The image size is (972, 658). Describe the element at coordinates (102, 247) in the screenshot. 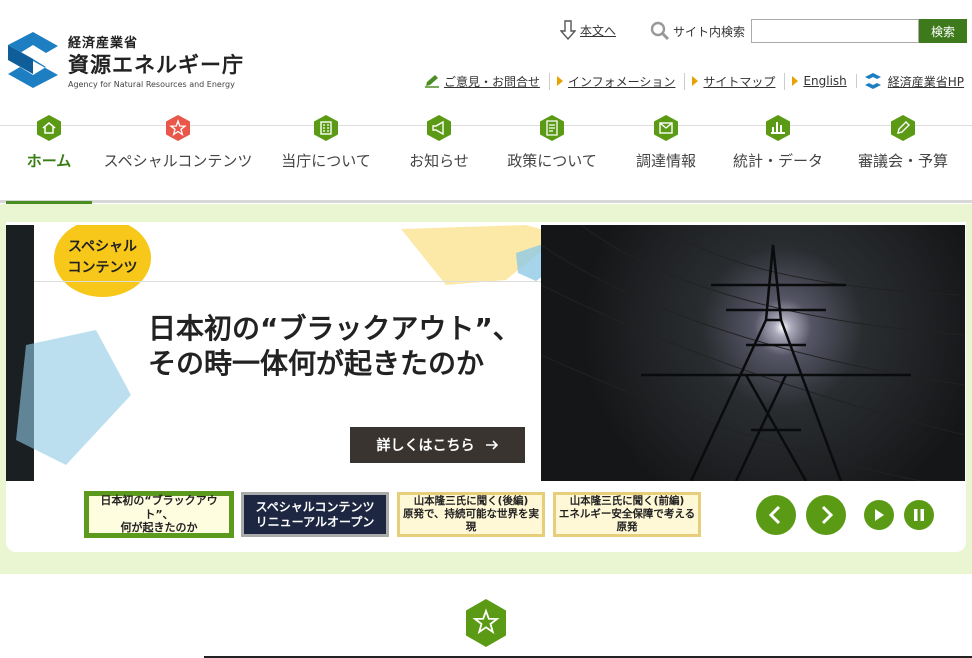

I see `badge-line: スペシャル` at that location.